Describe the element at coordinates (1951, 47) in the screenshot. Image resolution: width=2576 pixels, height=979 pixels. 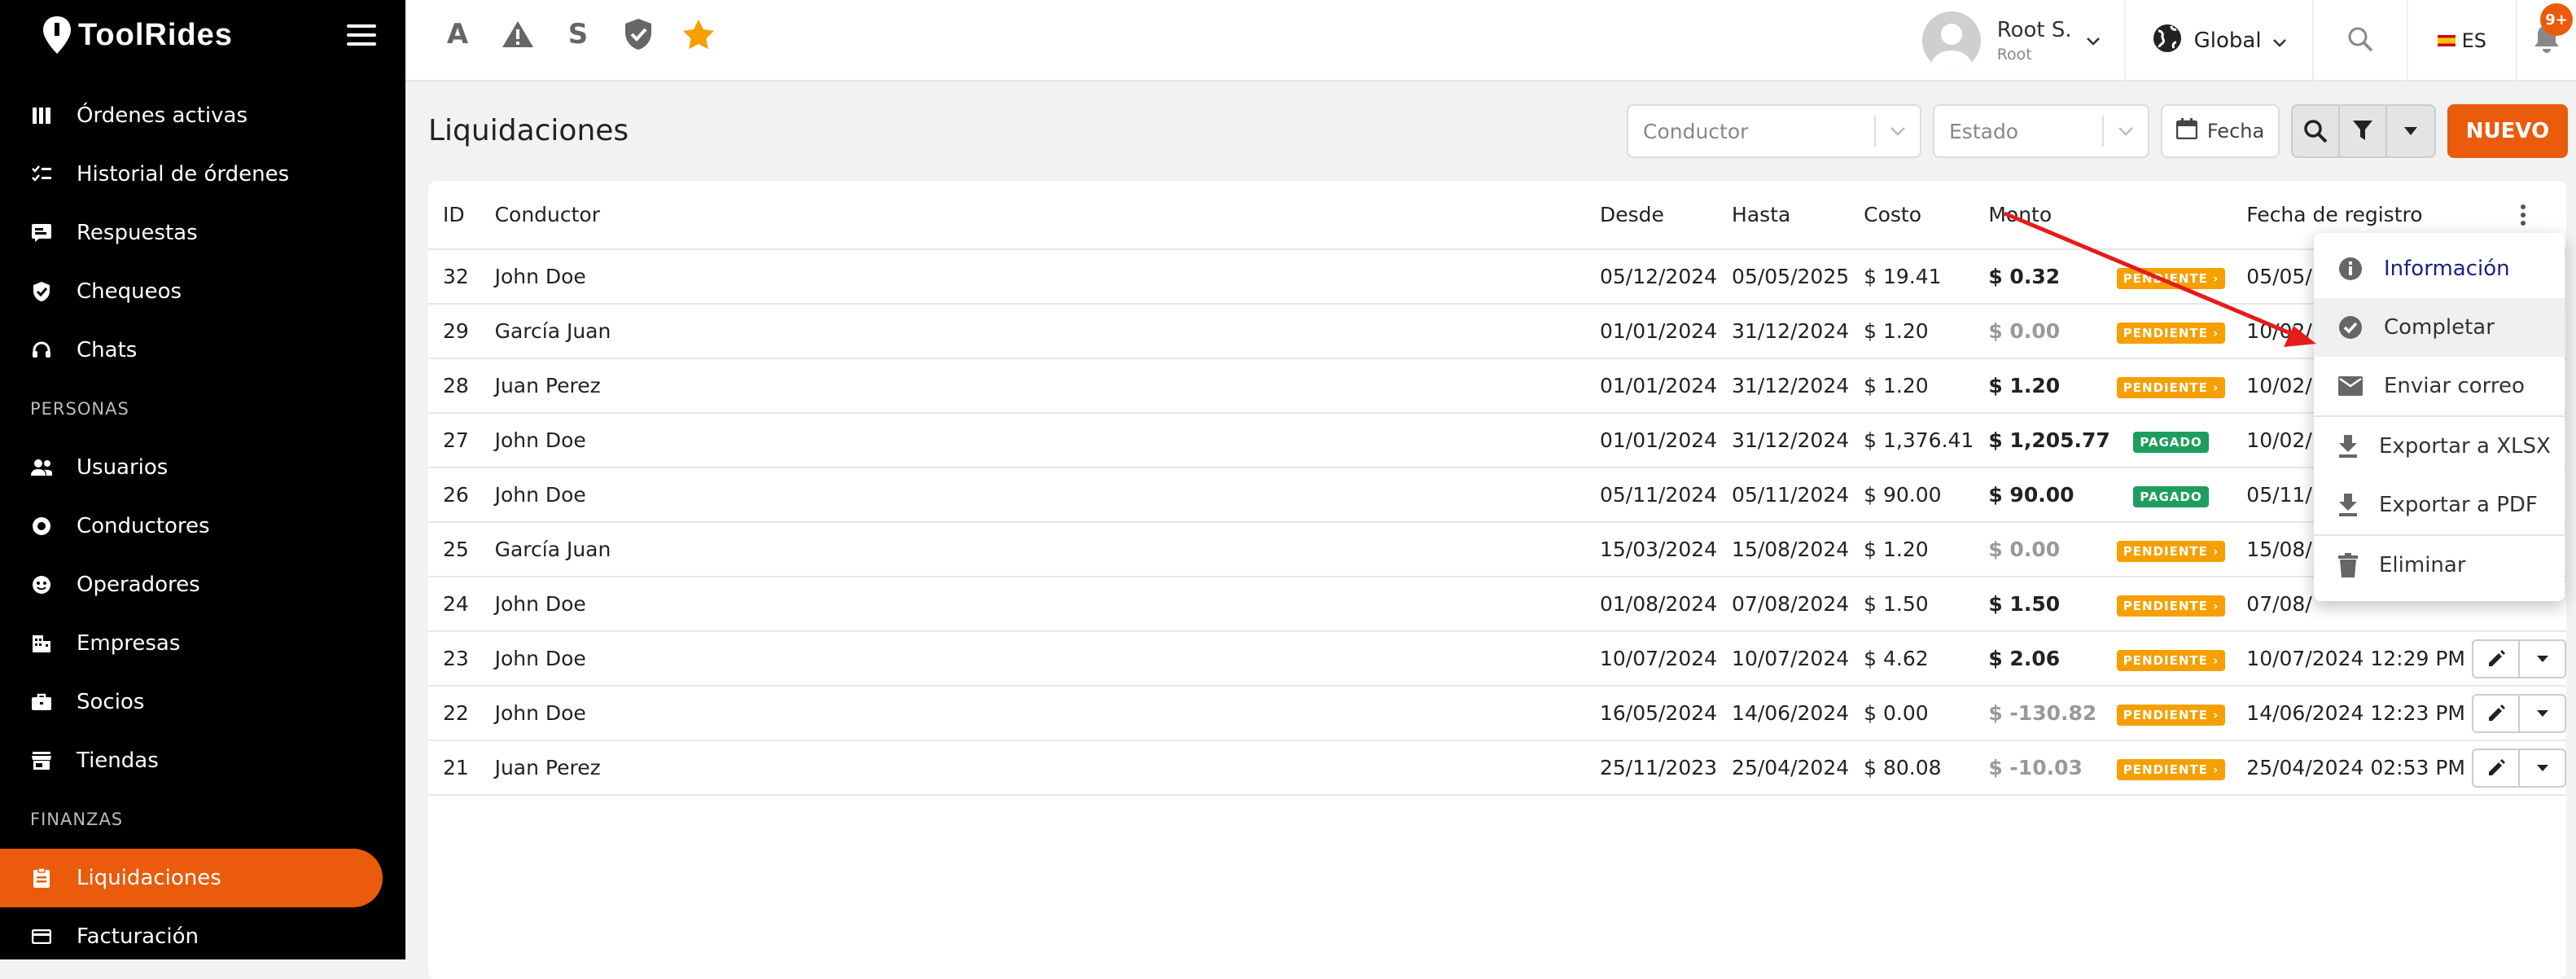
I see `user-silhouette-icon` at that location.